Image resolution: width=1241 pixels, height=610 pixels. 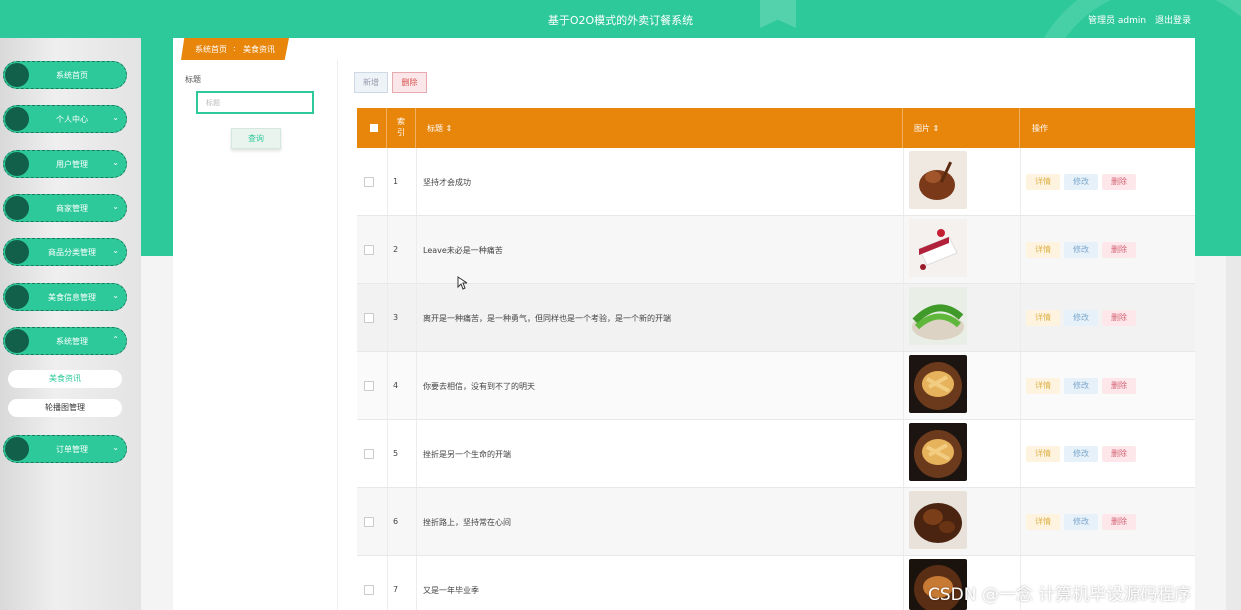 What do you see at coordinates (1173, 21) in the screenshot?
I see `logout-link: 退出登录` at bounding box center [1173, 21].